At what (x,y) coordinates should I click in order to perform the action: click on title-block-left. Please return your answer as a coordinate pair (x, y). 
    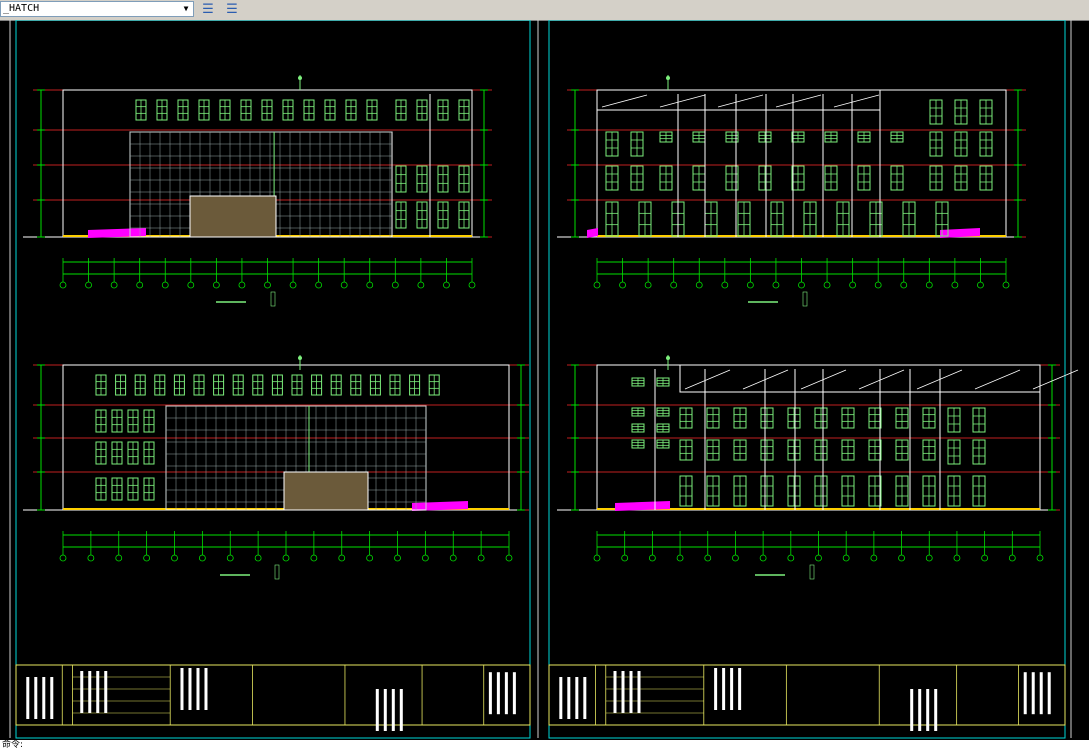
    Looking at the image, I should click on (273, 697).